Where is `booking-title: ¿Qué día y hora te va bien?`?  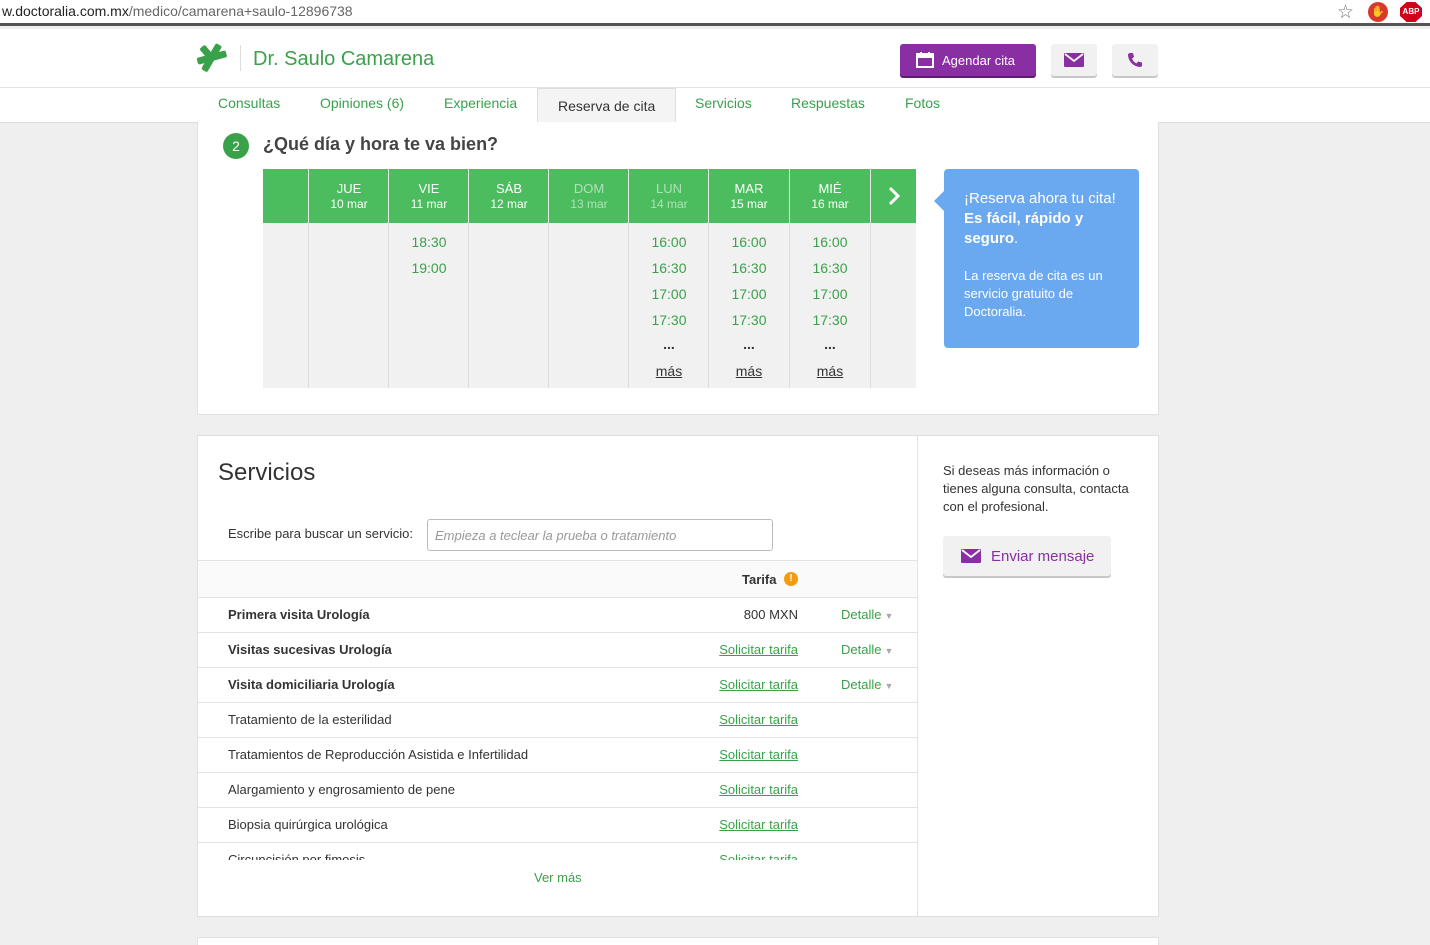 booking-title: ¿Qué día y hora te va bien? is located at coordinates (381, 144).